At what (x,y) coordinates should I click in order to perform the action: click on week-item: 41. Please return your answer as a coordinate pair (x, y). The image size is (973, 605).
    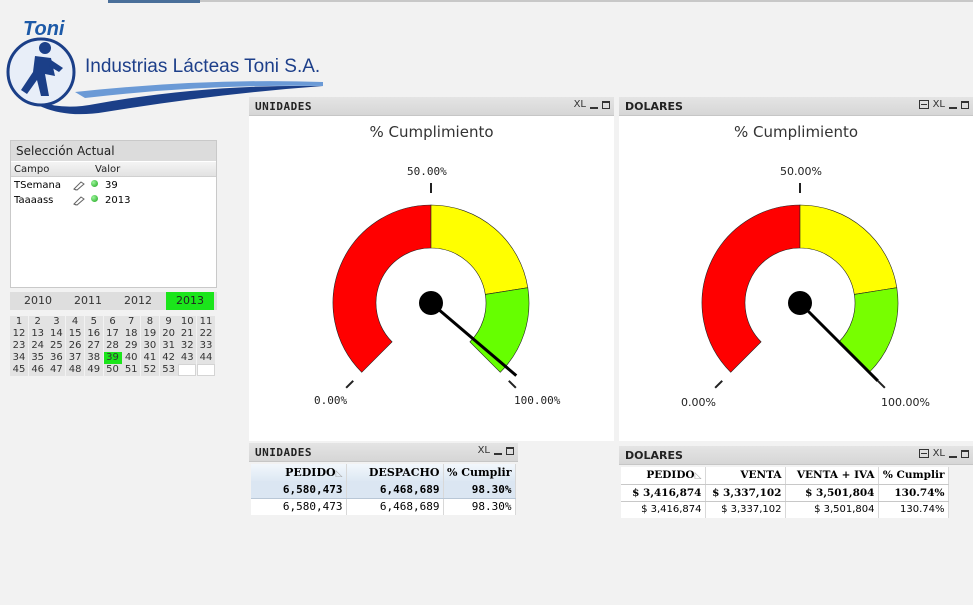
    Looking at the image, I should click on (149, 358).